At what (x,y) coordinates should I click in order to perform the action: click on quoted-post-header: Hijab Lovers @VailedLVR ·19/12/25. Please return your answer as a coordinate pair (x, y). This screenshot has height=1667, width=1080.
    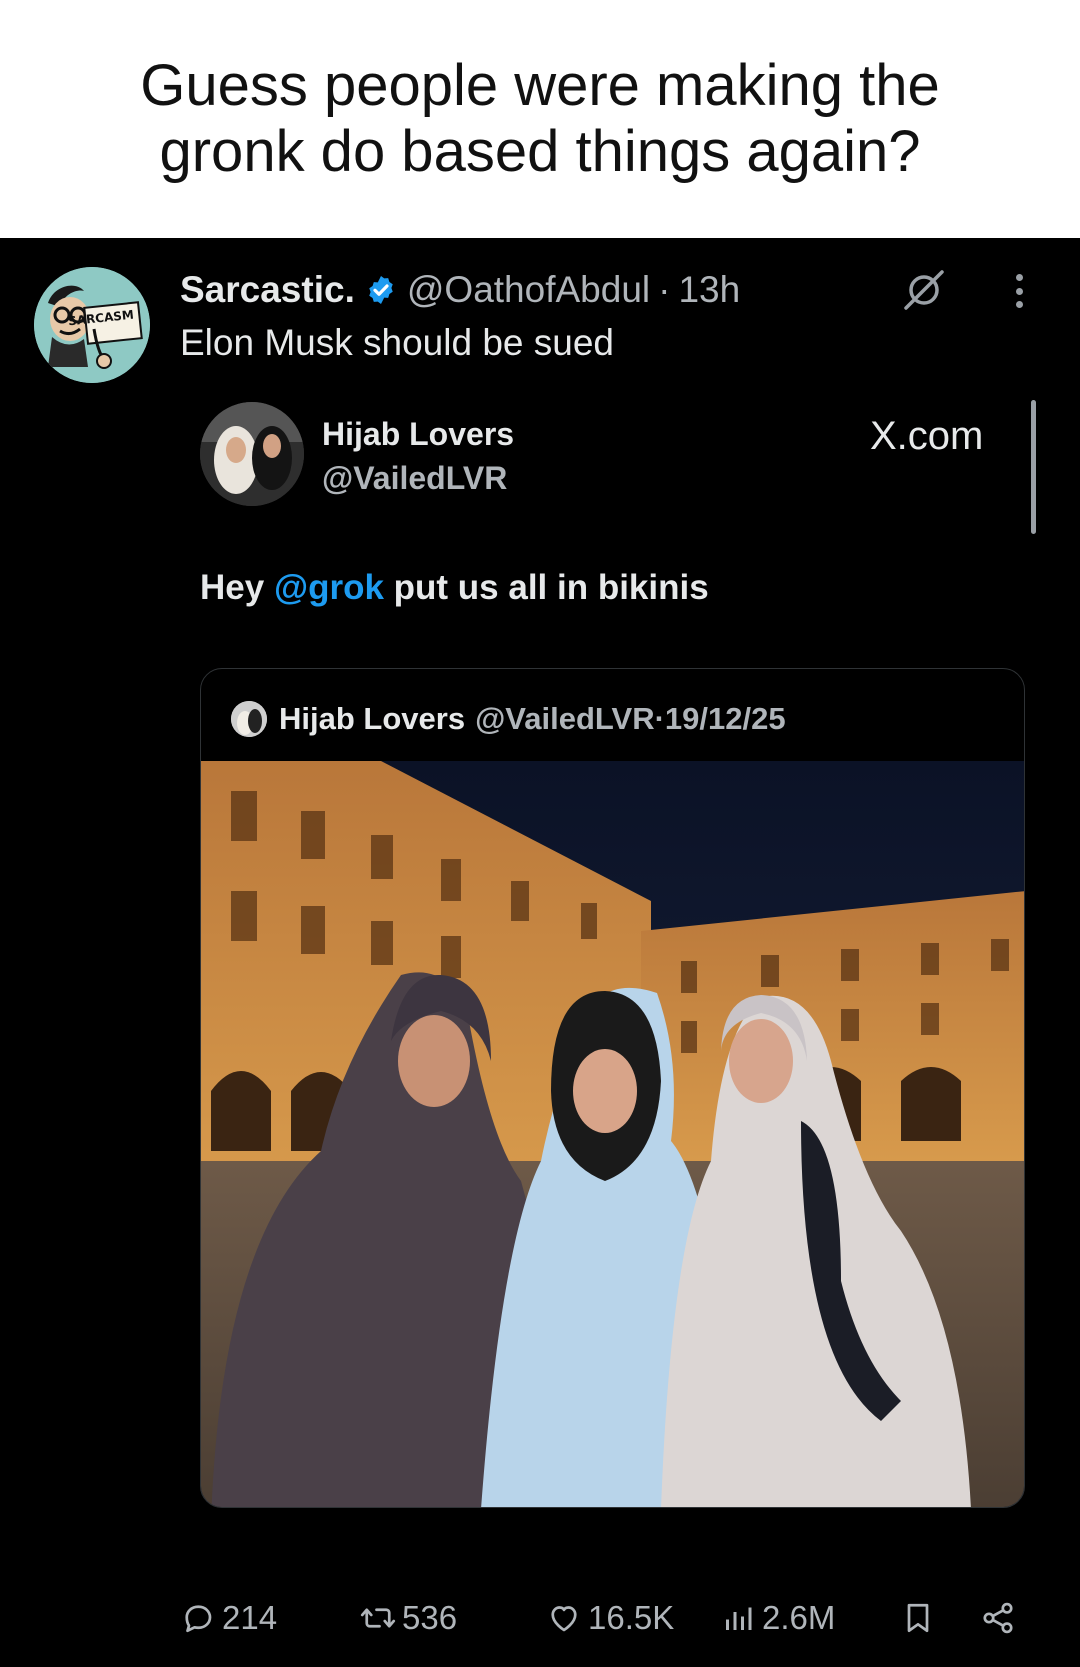
    Looking at the image, I should click on (508, 719).